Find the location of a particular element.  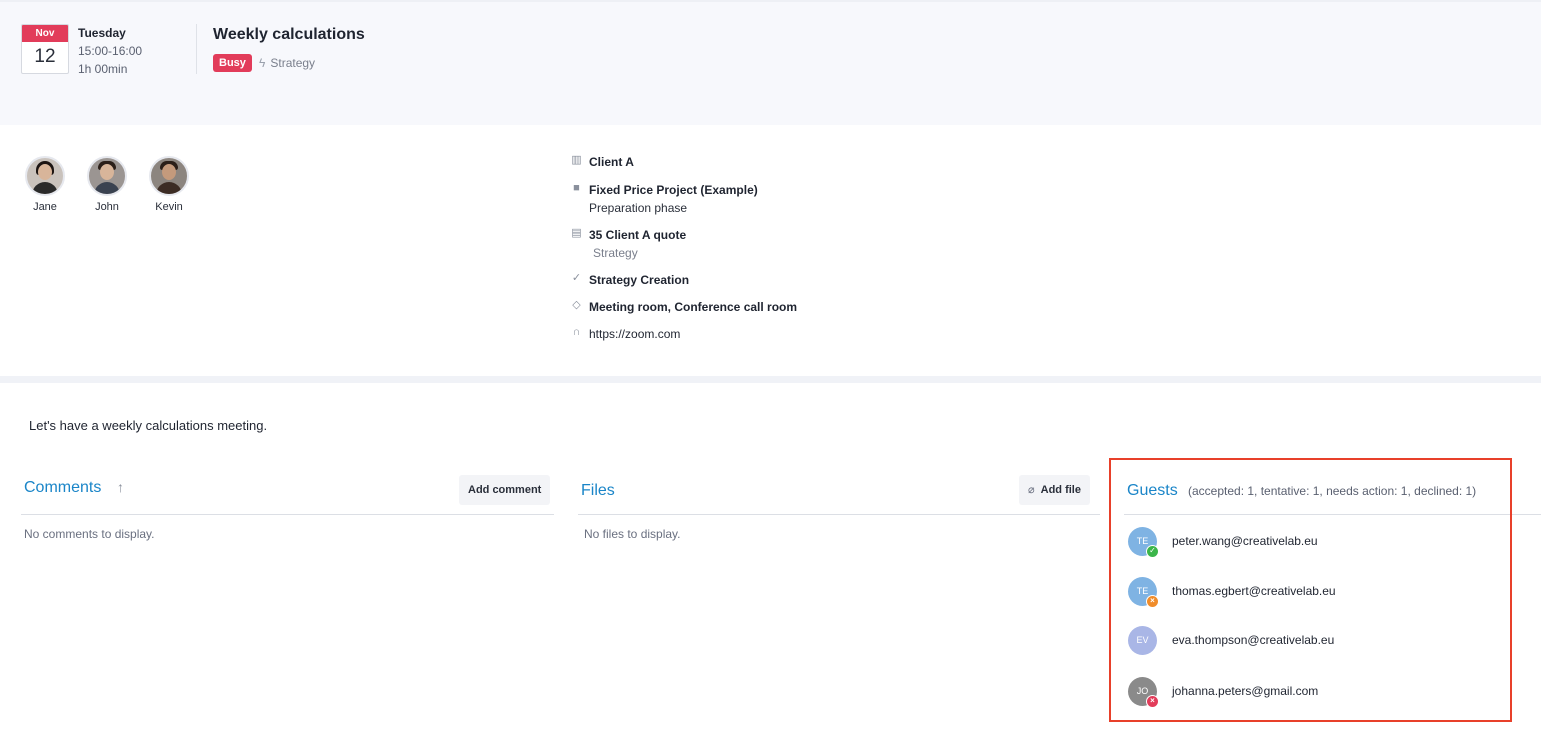

detail-meeting-link: ∩ https://zoom.com is located at coordinates (625, 334).